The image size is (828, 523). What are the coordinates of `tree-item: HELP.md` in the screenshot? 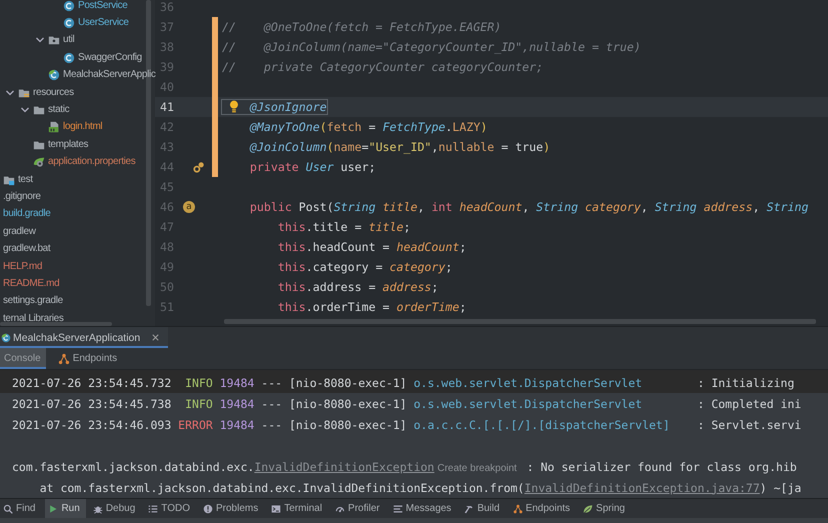 It's located at (22, 267).